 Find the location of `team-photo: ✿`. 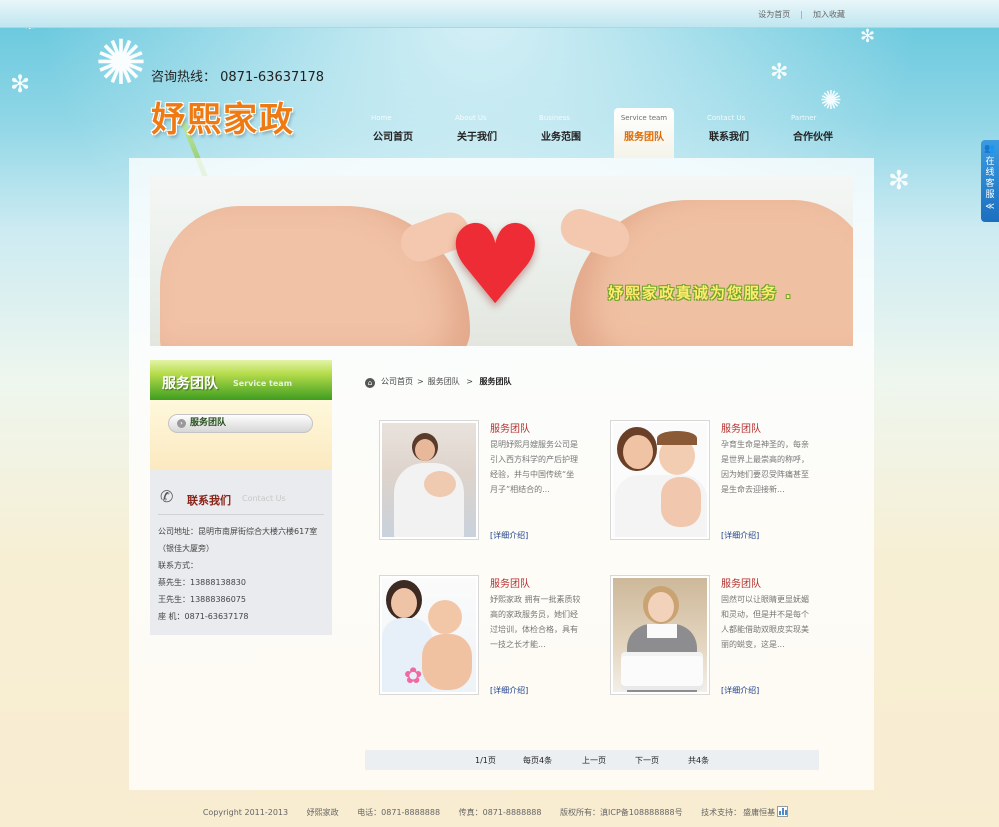

team-photo: ✿ is located at coordinates (429, 635).